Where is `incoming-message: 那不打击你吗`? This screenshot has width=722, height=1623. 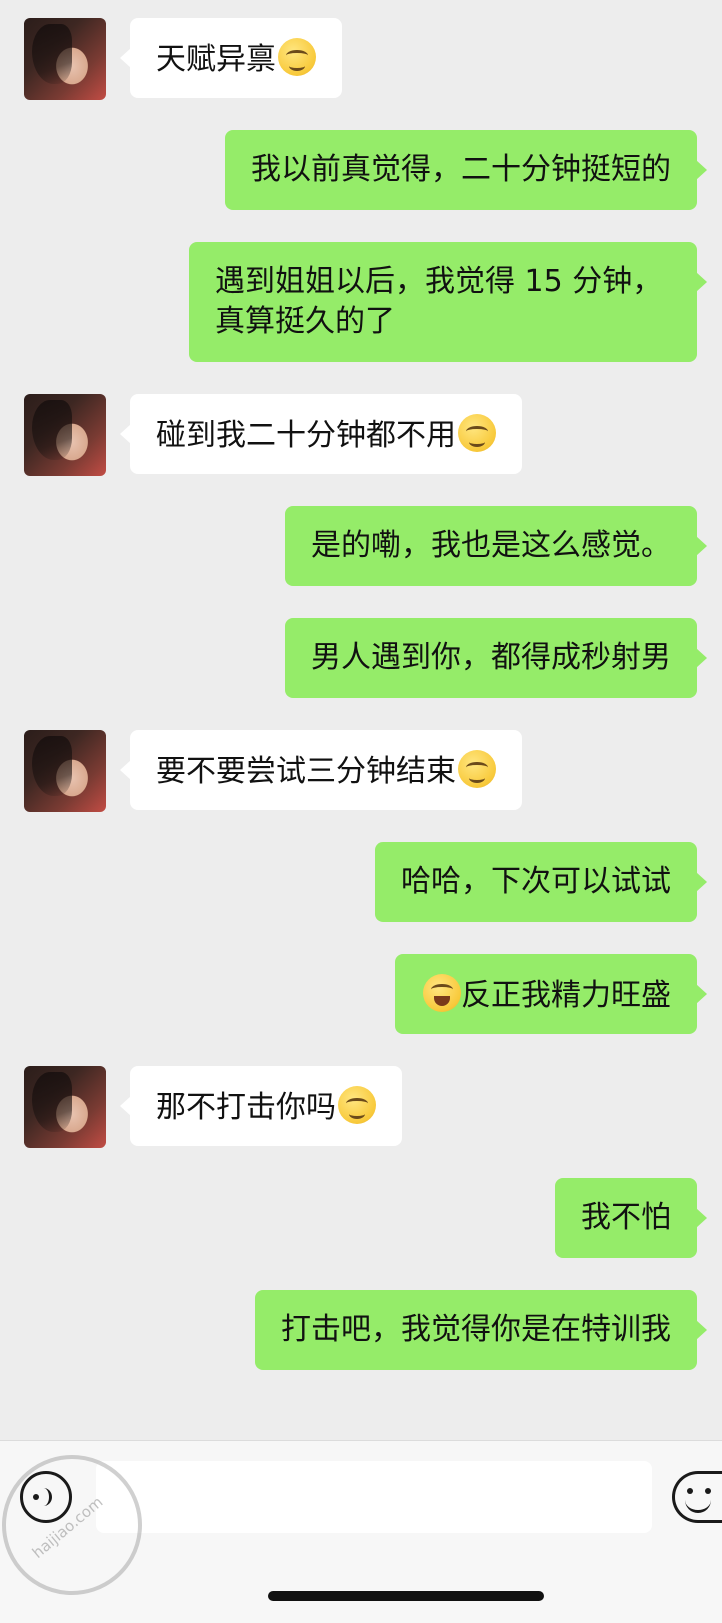 incoming-message: 那不打击你吗 is located at coordinates (261, 1106).